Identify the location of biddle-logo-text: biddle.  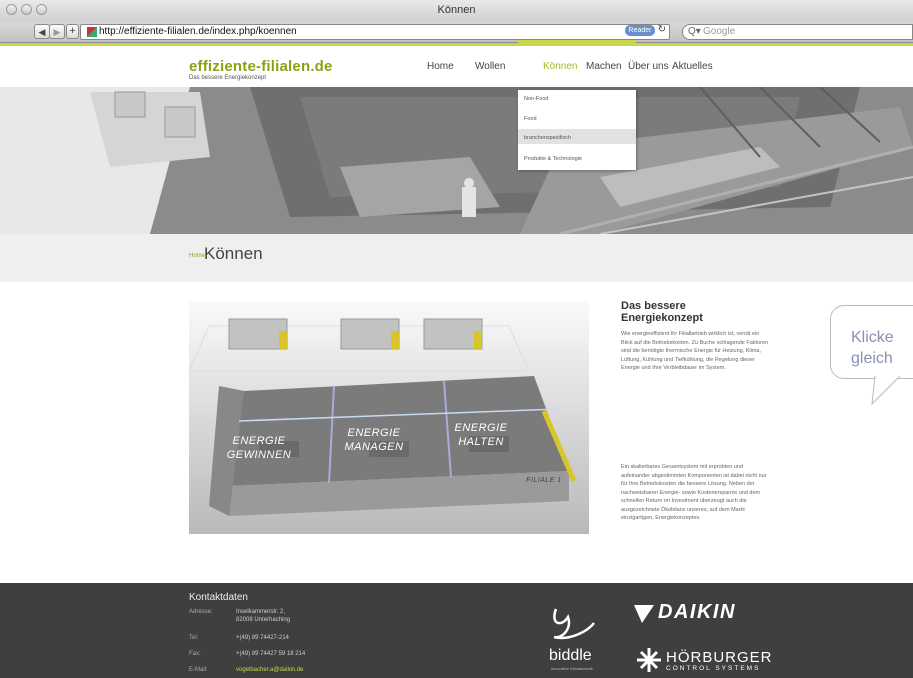
(570, 655).